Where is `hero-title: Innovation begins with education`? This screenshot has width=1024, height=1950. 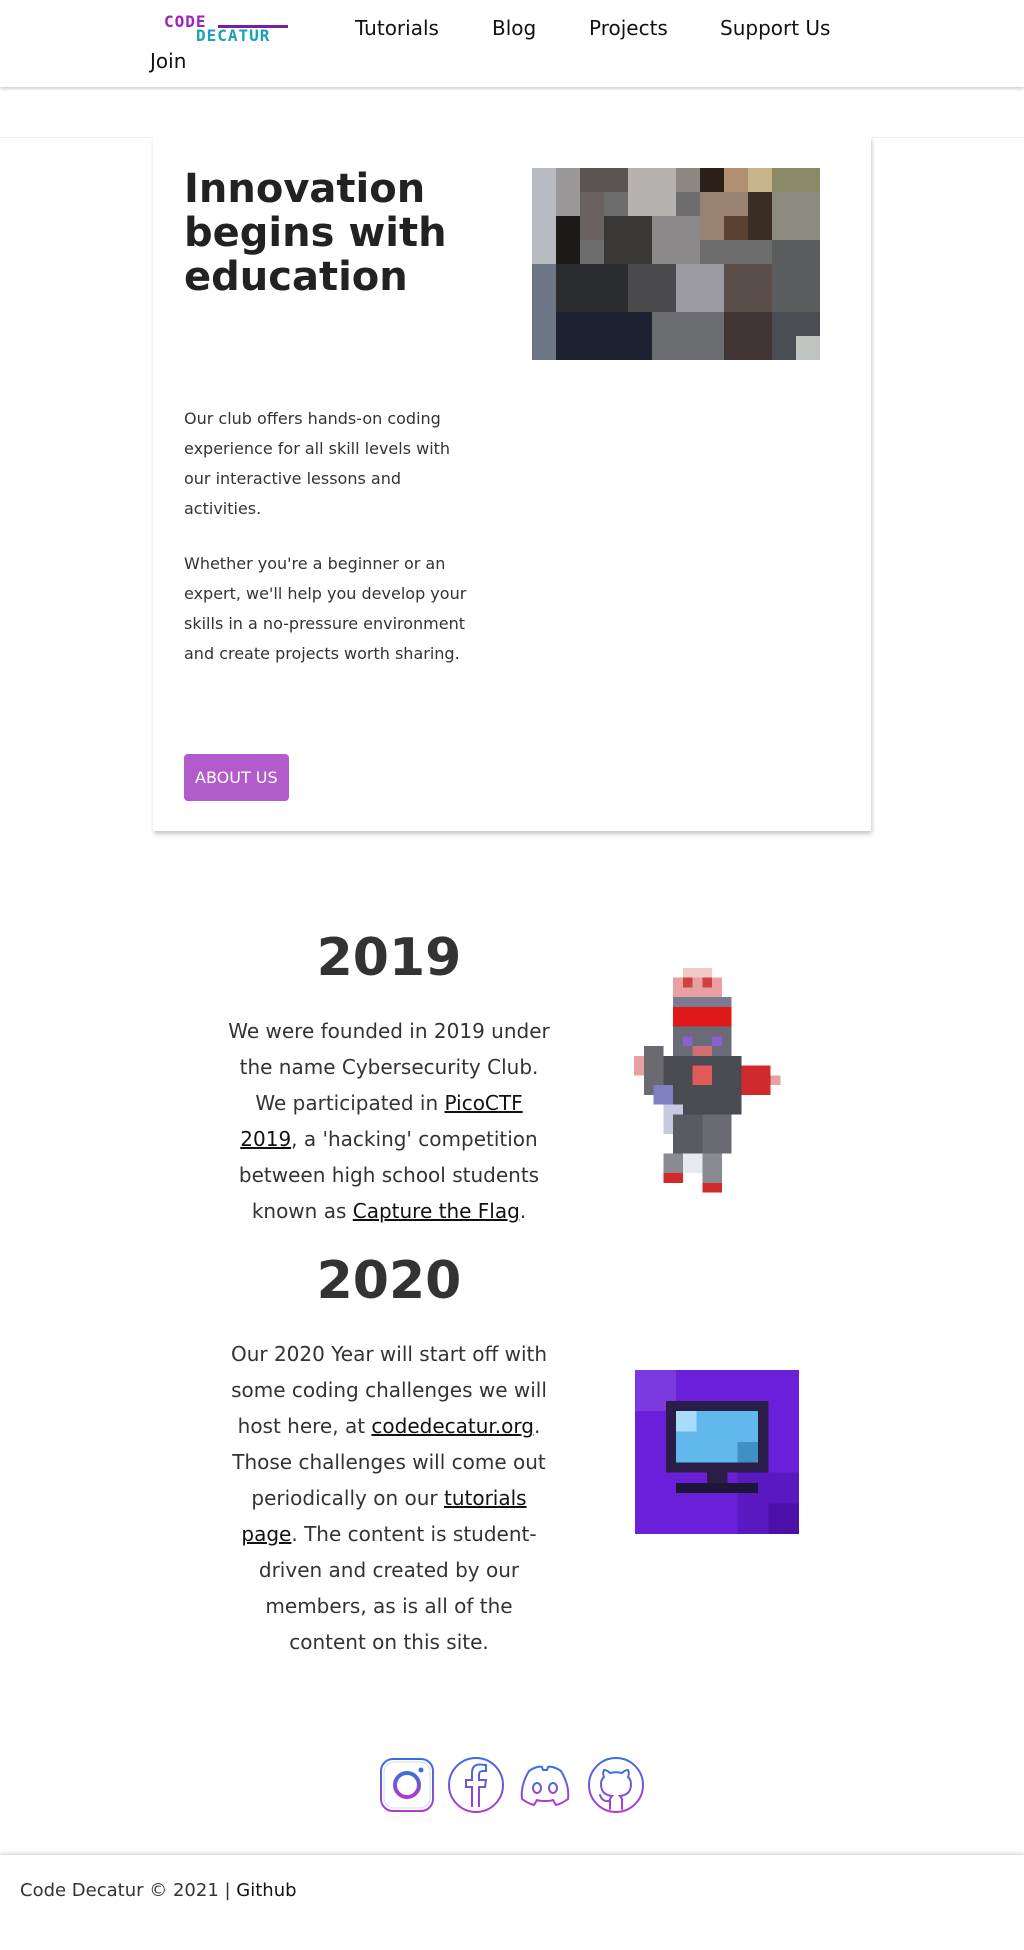
hero-title: Innovation begins with education is located at coordinates (315, 233).